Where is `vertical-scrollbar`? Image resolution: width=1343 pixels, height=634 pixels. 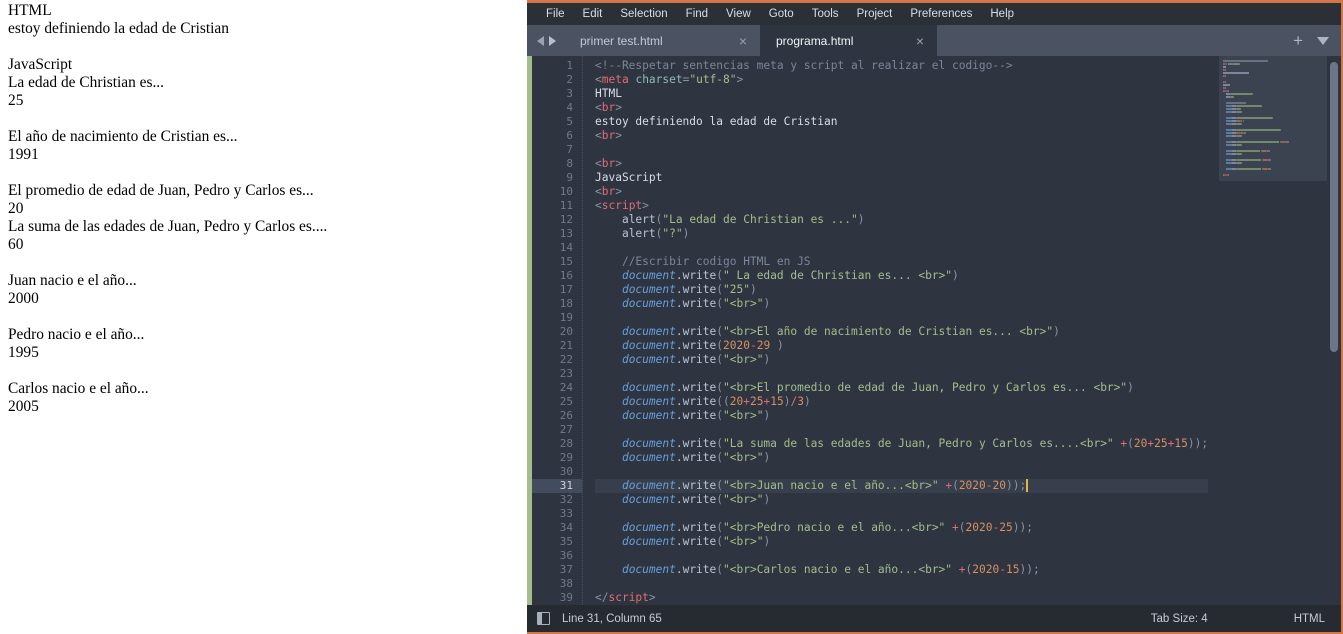
vertical-scrollbar is located at coordinates (1334, 330).